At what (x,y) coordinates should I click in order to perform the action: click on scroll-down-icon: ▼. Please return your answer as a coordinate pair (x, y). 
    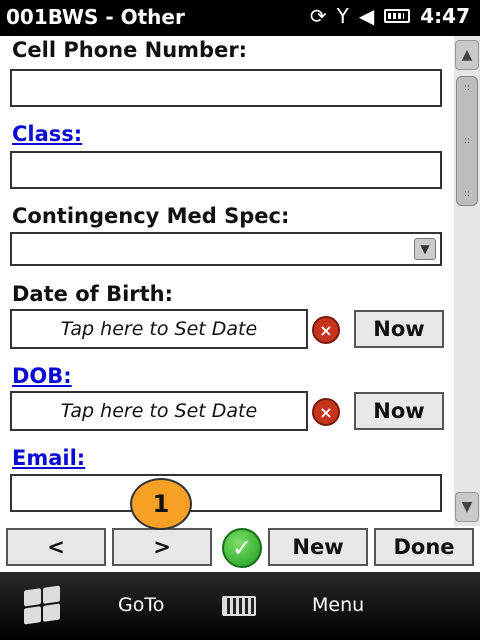
    Looking at the image, I should click on (467, 507).